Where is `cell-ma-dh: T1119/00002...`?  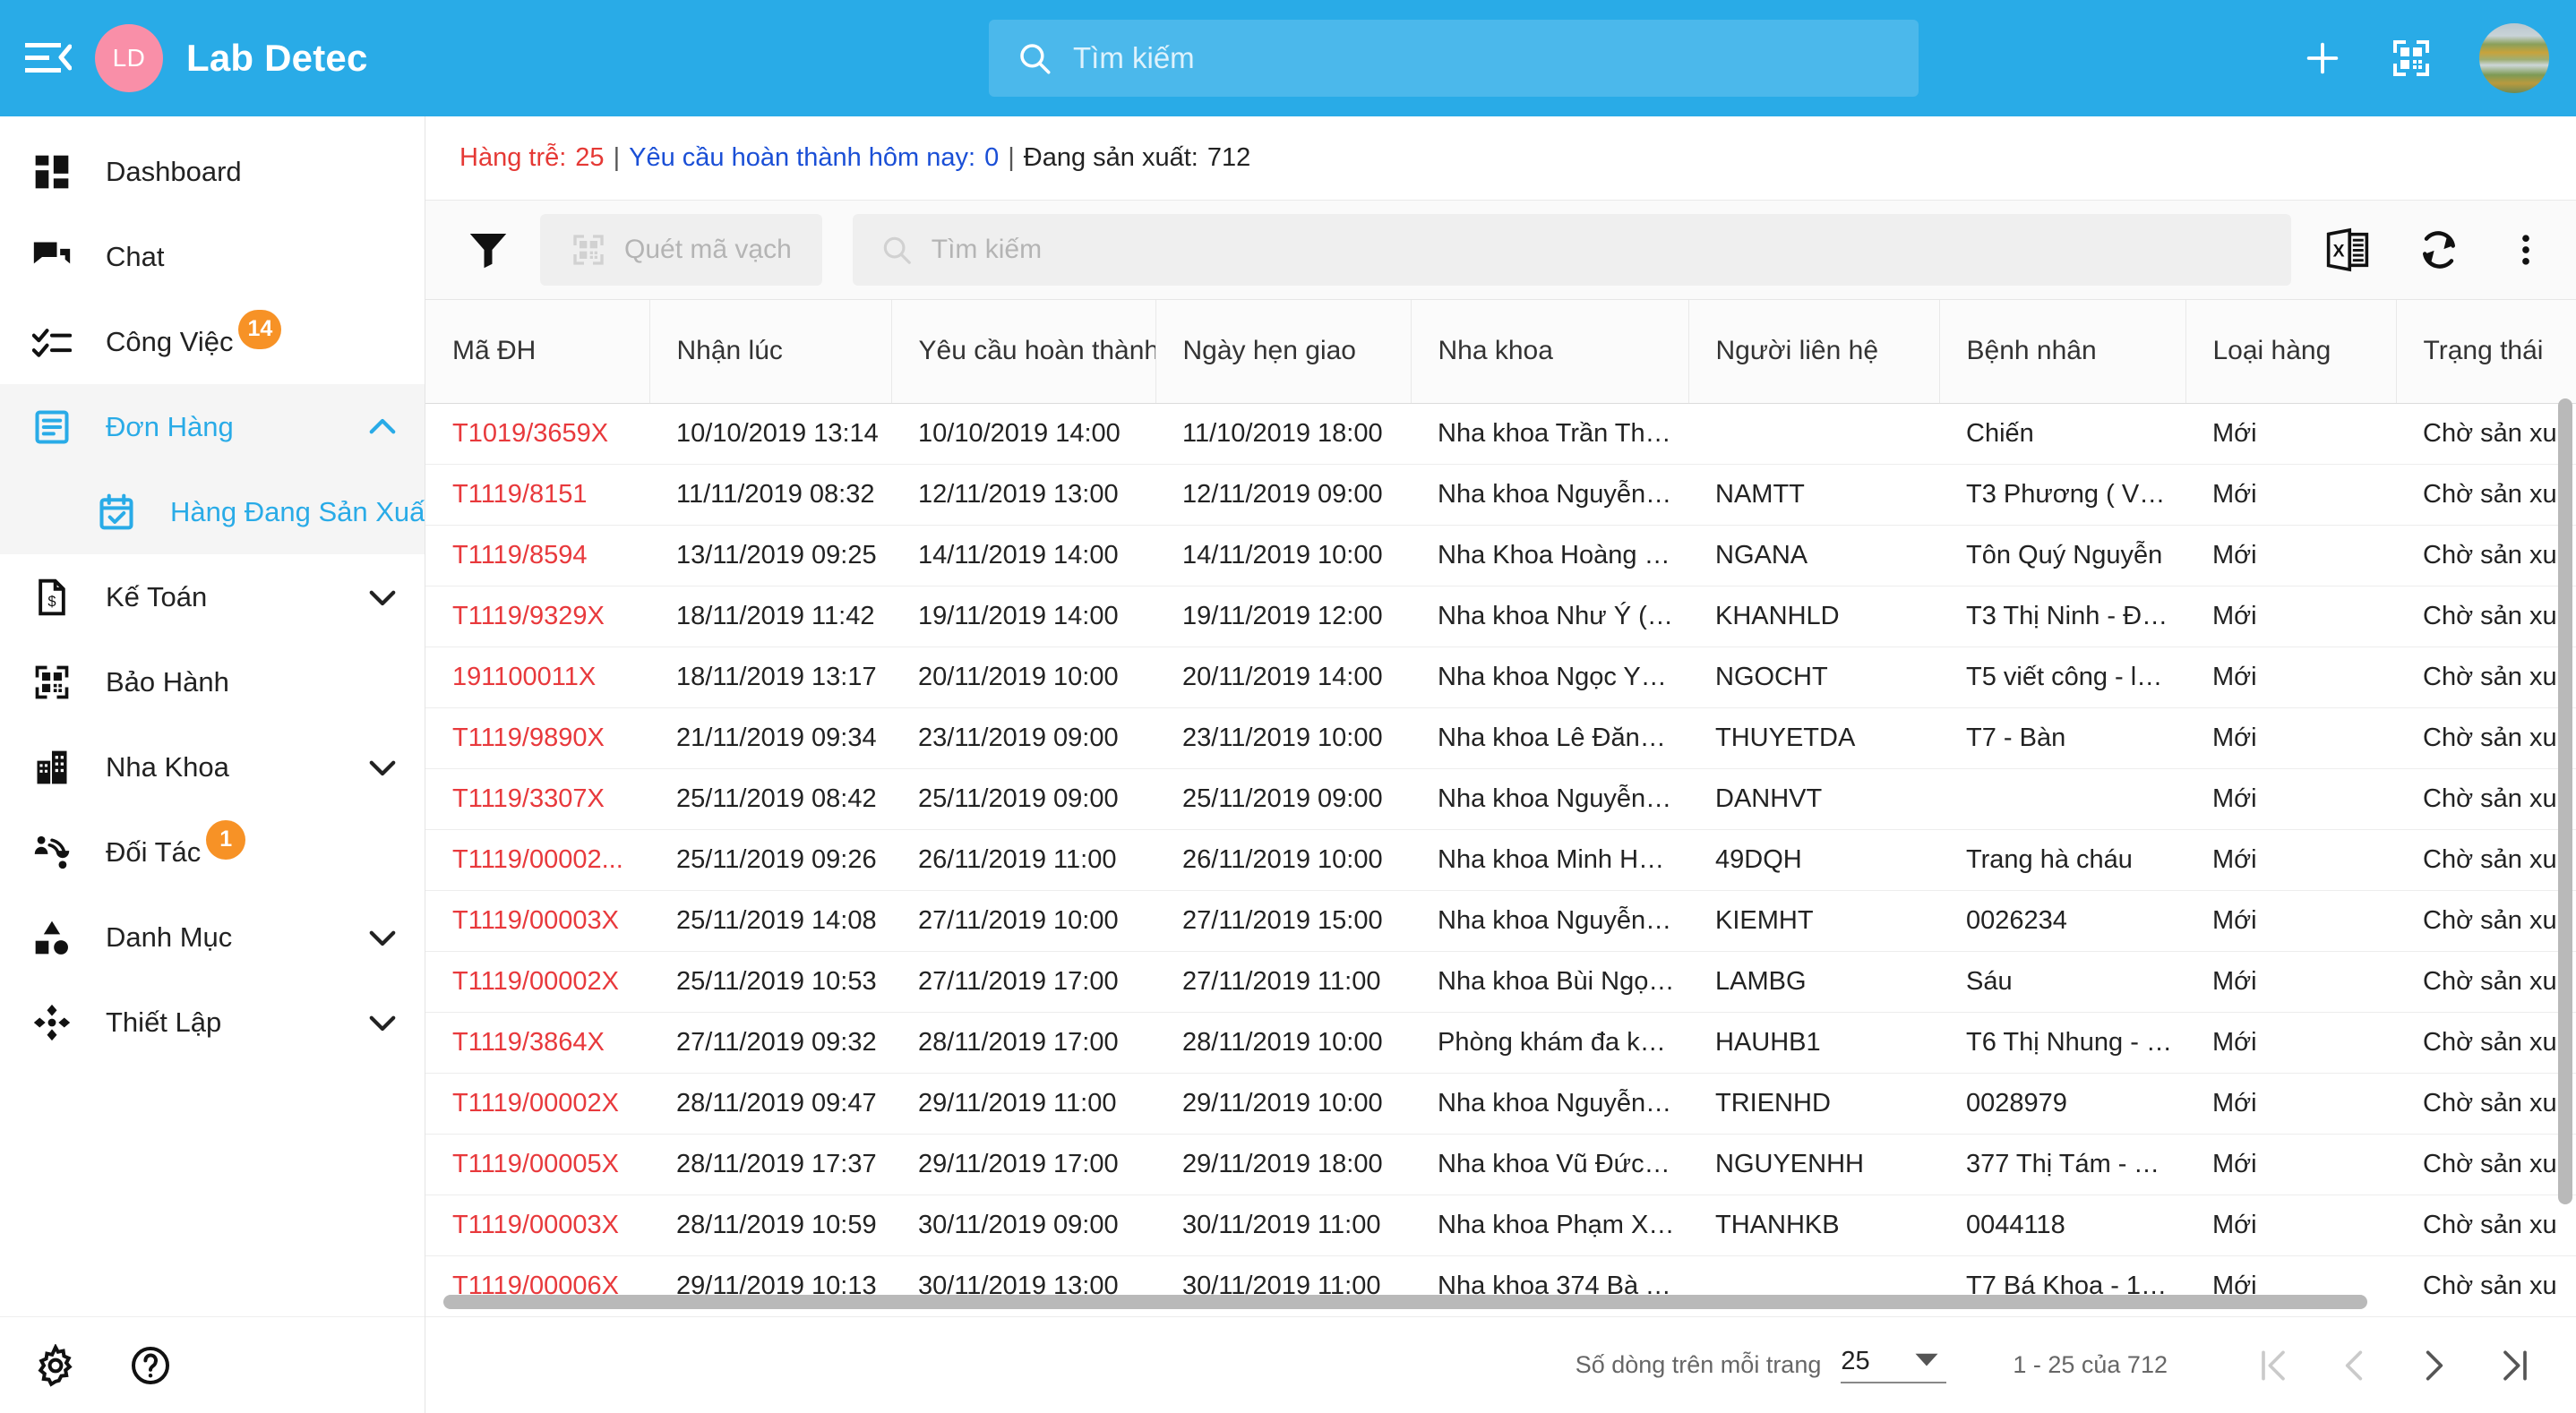
cell-ma-dh: T1119/00002... is located at coordinates (537, 860).